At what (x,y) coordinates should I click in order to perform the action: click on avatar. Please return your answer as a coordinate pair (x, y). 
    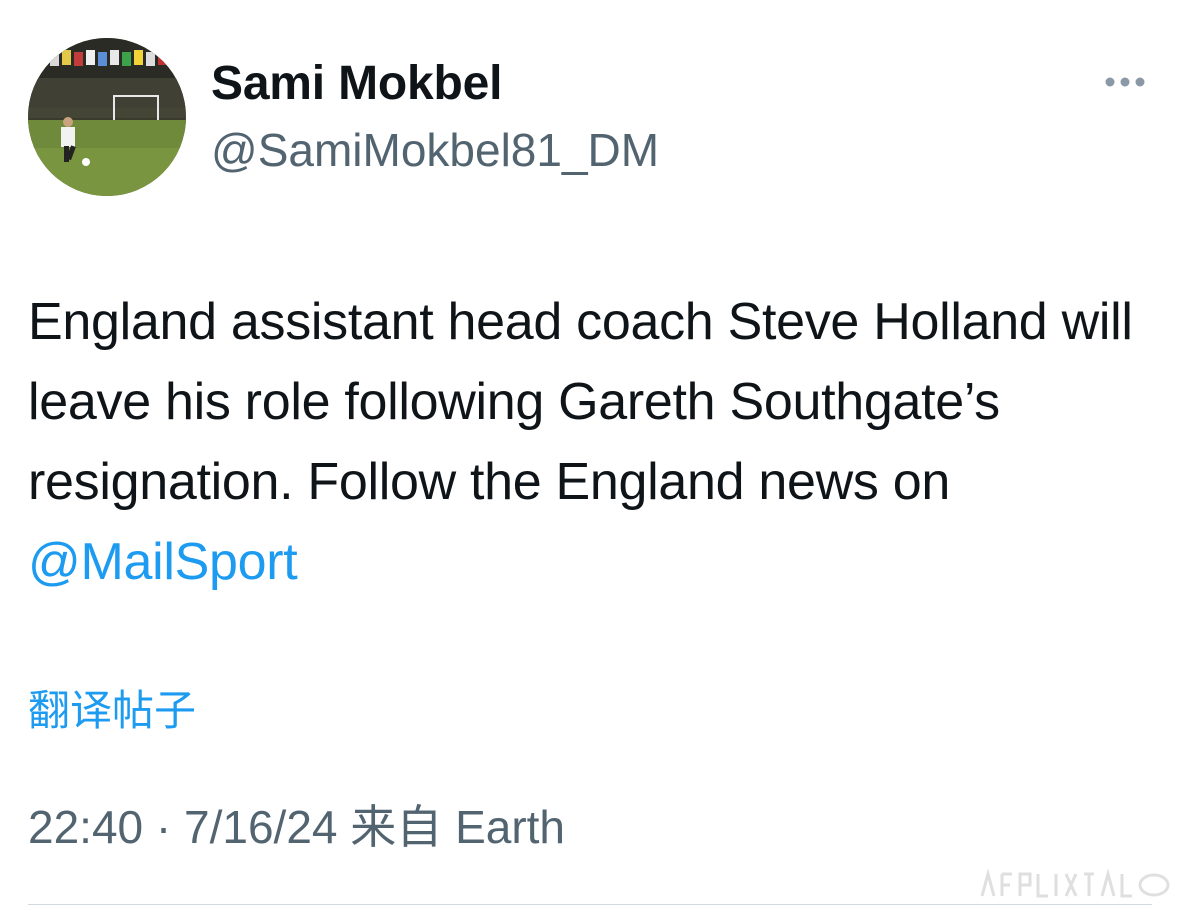
    Looking at the image, I should click on (107, 117).